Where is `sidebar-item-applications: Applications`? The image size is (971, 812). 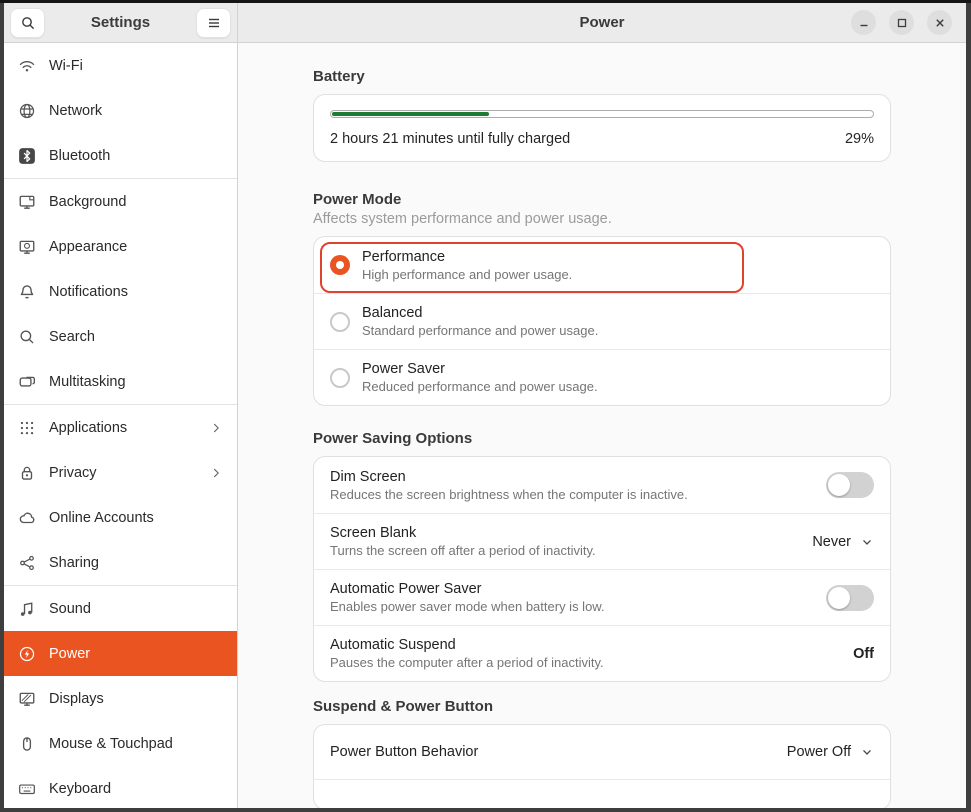 sidebar-item-applications: Applications is located at coordinates (120, 427).